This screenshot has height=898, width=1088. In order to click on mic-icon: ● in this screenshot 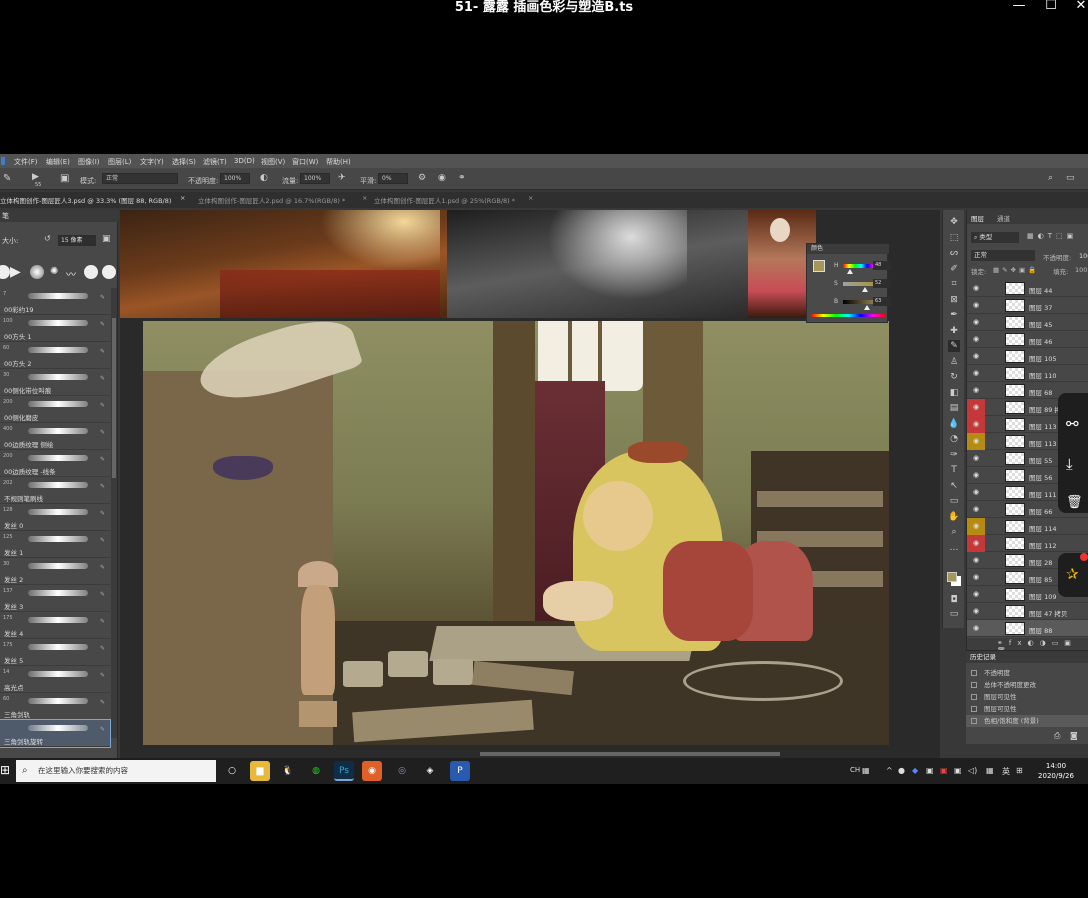, I will do `click(901, 770)`.